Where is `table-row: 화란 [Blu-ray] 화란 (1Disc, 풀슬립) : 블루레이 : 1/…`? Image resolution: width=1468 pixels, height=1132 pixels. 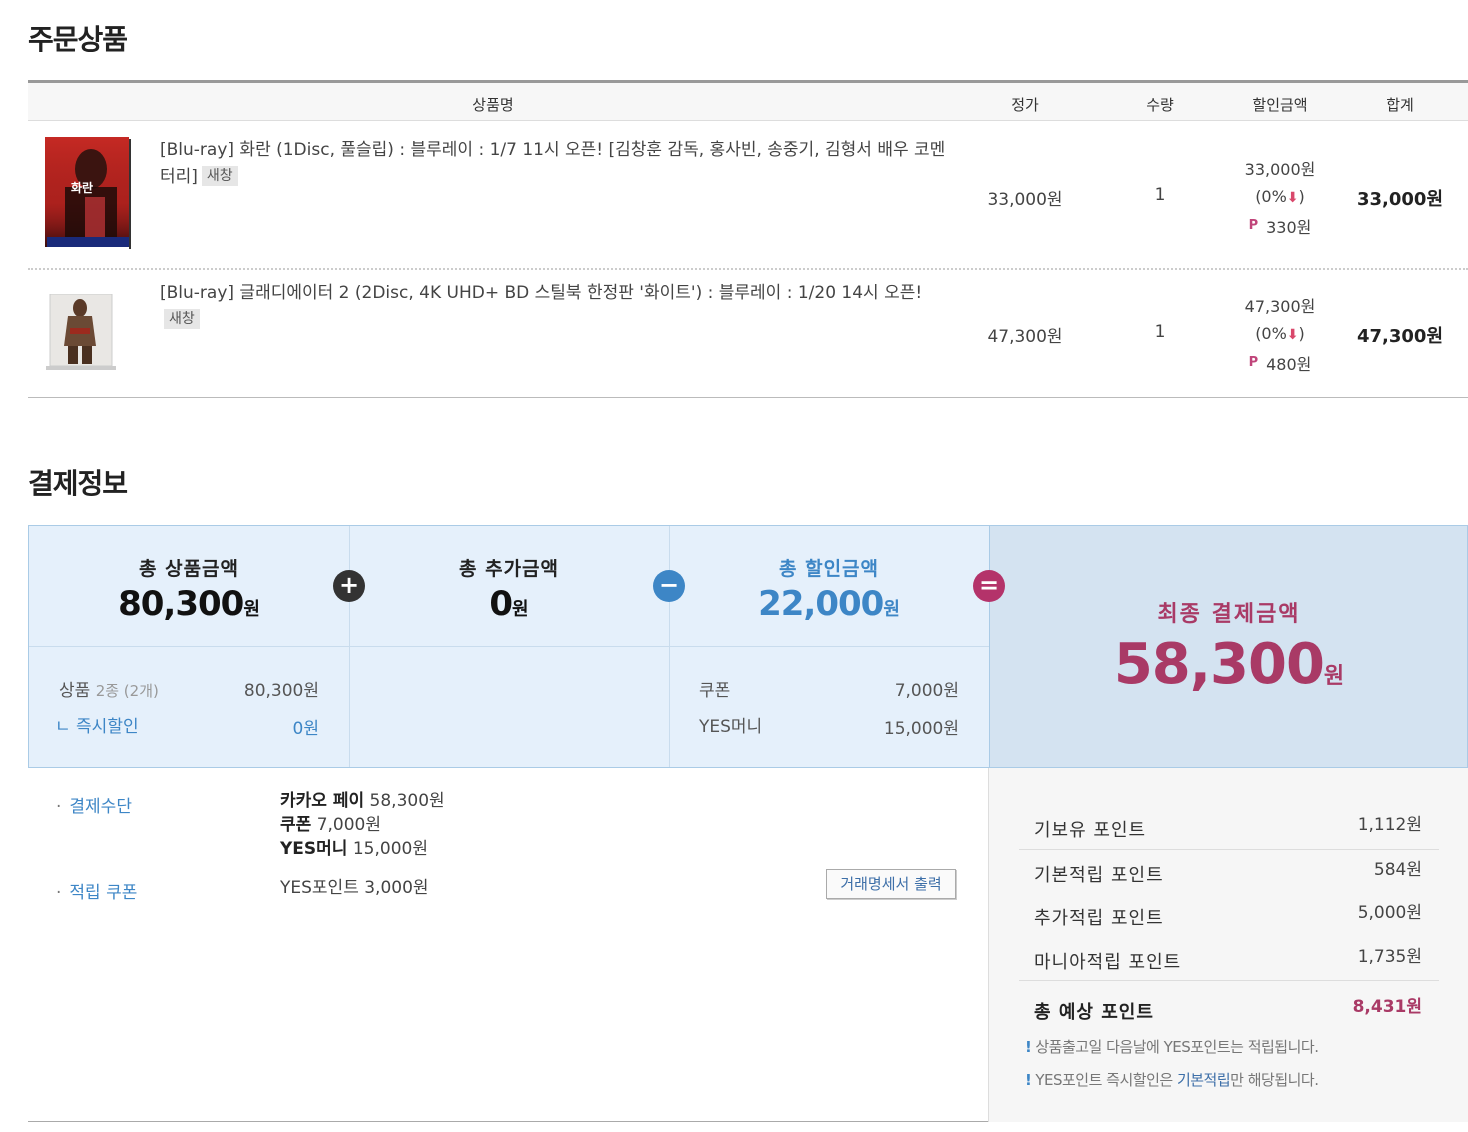
table-row: 화란 [Blu-ray] 화란 (1Disc, 풀슬립) : 블루레이 : 1/… is located at coordinates (748, 195).